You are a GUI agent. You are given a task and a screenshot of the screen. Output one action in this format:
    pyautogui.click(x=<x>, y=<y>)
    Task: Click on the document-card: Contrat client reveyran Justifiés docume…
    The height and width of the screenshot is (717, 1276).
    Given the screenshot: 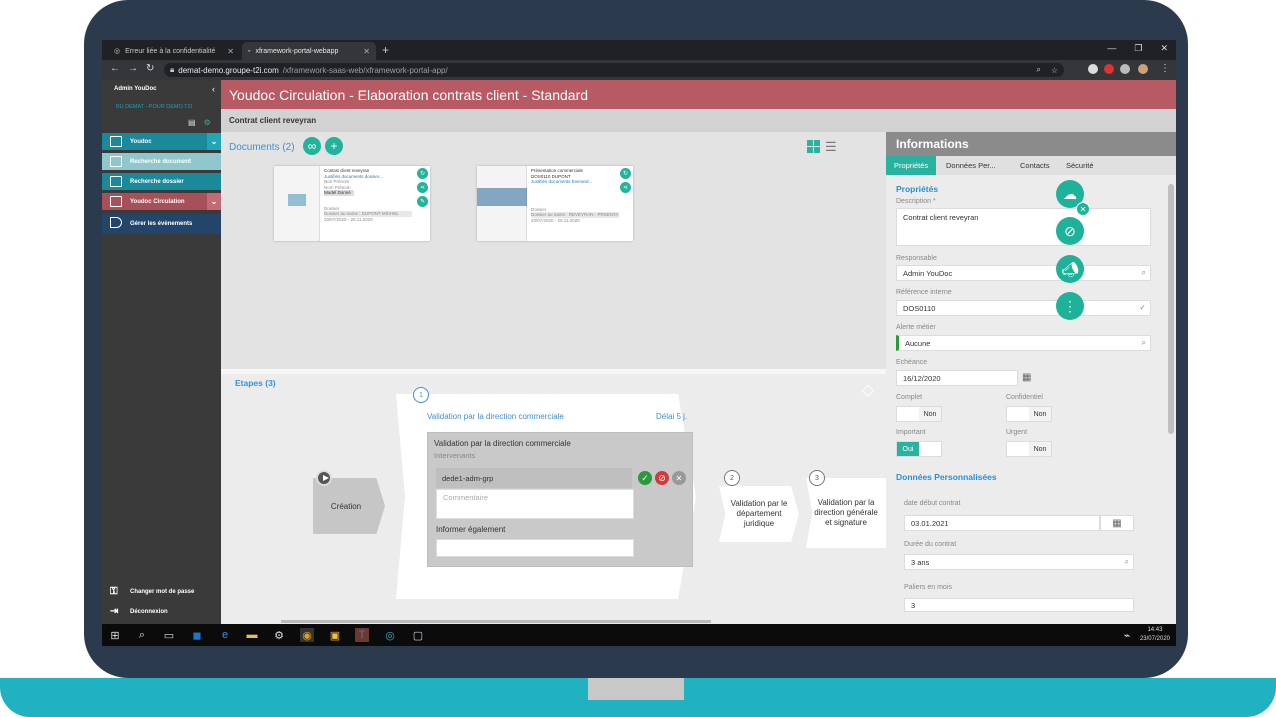 What is the action you would take?
    pyautogui.click(x=352, y=203)
    